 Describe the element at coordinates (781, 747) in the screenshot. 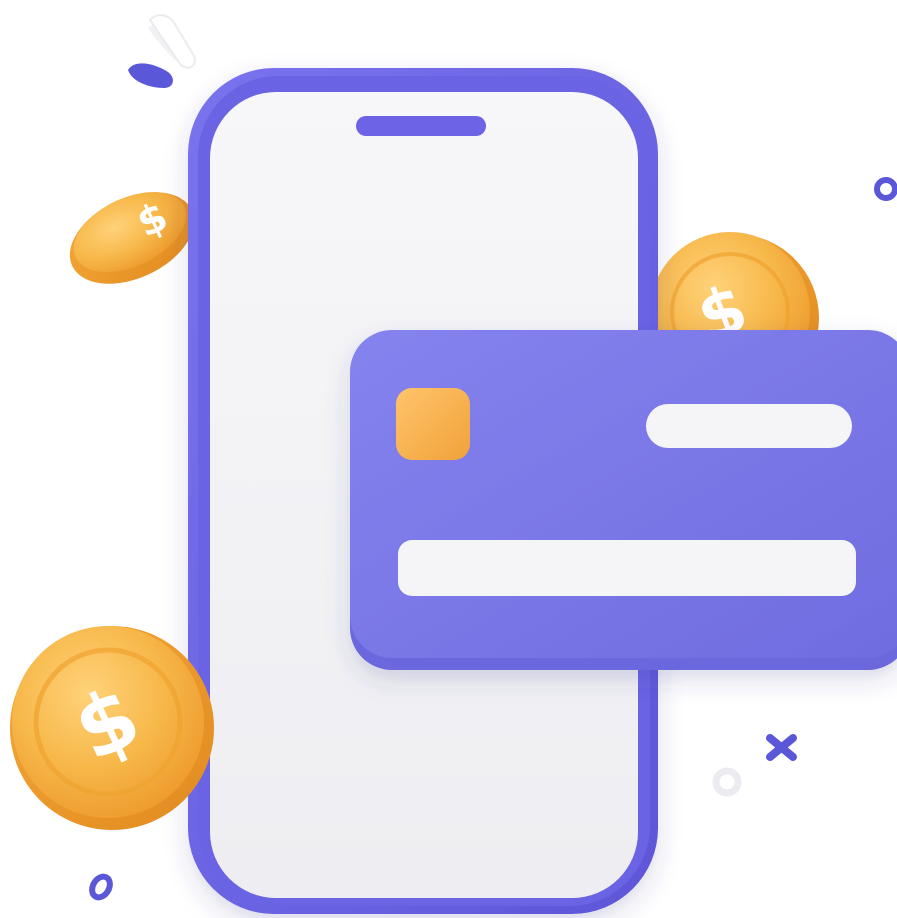

I see `x-mark-icon` at that location.